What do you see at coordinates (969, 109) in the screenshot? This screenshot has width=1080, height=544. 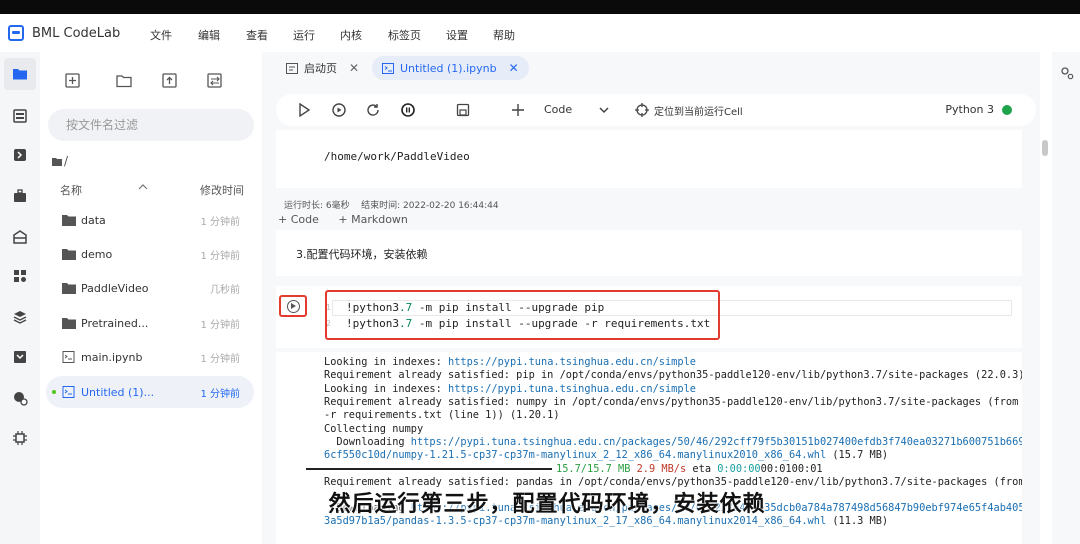 I see `kernel-name: Python 3` at bounding box center [969, 109].